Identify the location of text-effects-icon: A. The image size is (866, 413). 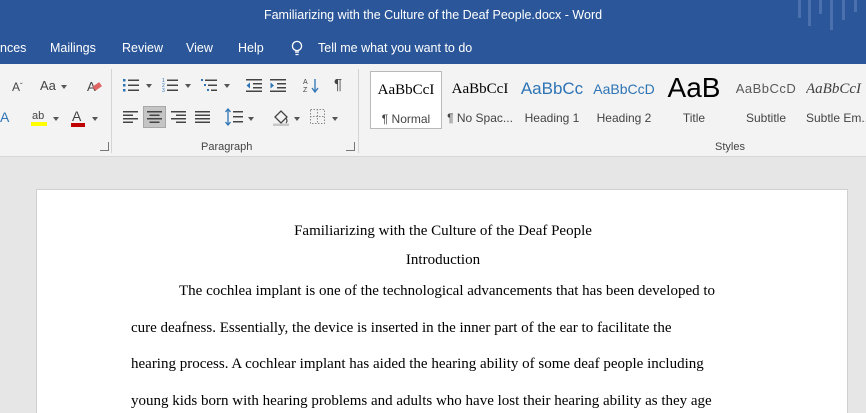
(7, 118).